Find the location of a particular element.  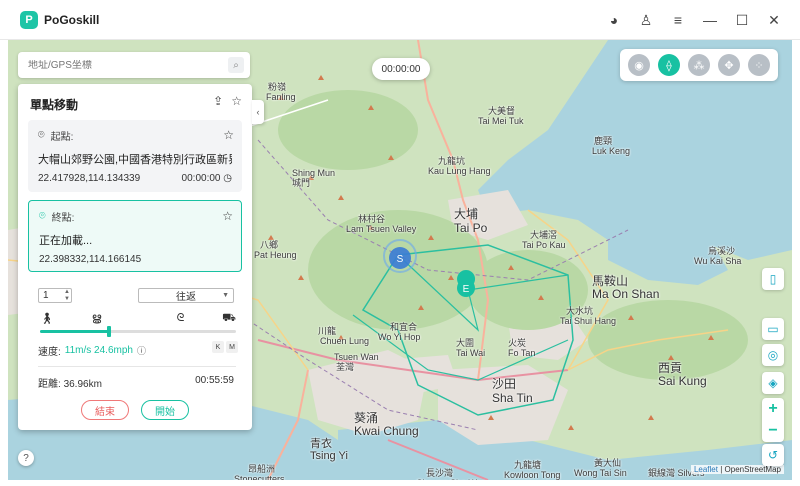

panel-title: 單點移動 is located at coordinates (54, 105).